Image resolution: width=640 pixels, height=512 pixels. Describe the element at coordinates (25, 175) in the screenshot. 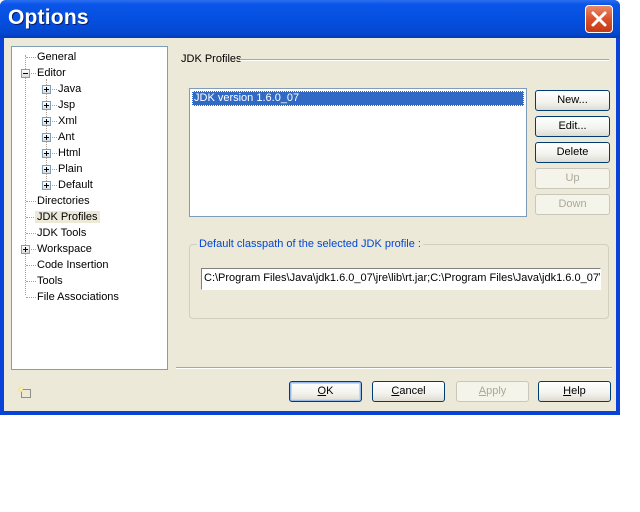

I see `tree-line` at that location.